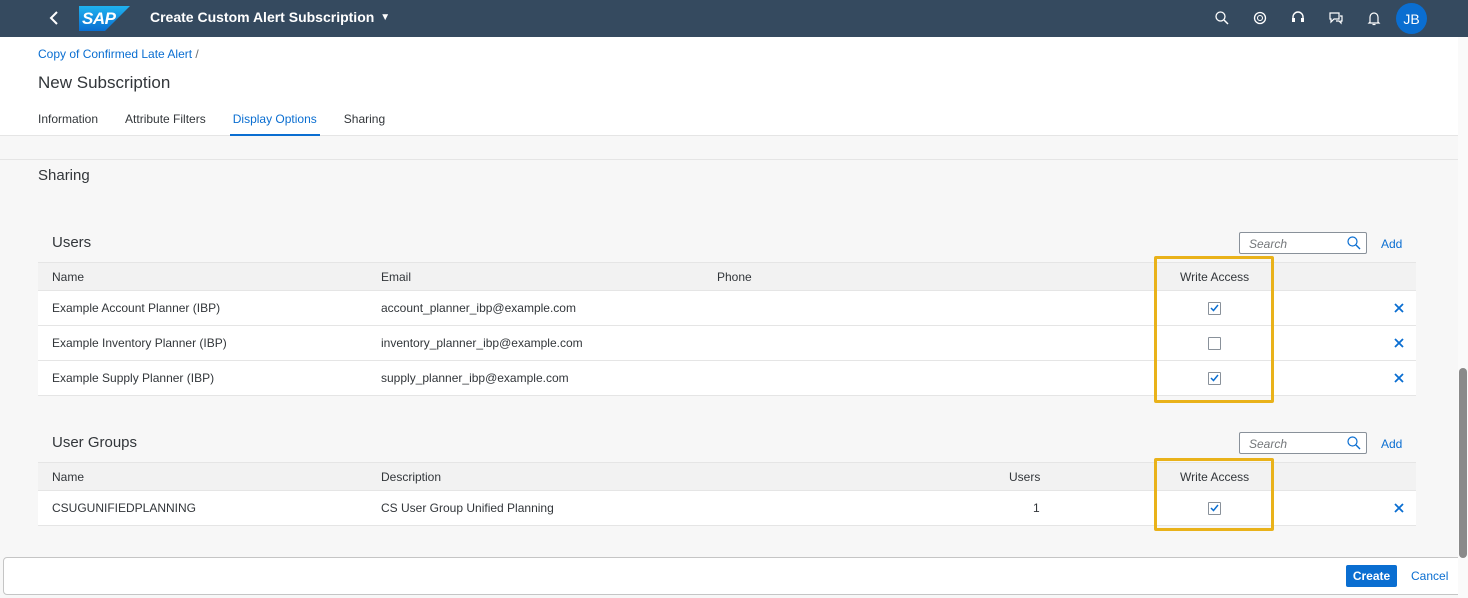 The width and height of the screenshot is (1468, 598). Describe the element at coordinates (1391, 444) in the screenshot. I see `groups-add-button: Add` at that location.